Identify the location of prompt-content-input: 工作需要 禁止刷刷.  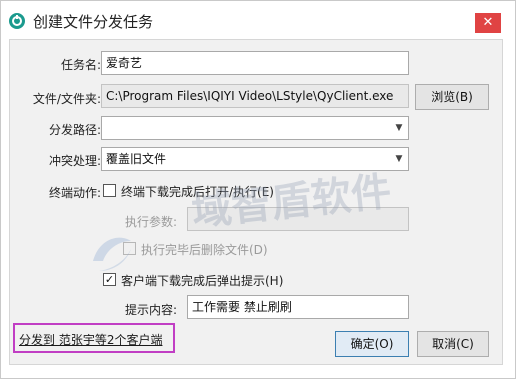
(298, 307).